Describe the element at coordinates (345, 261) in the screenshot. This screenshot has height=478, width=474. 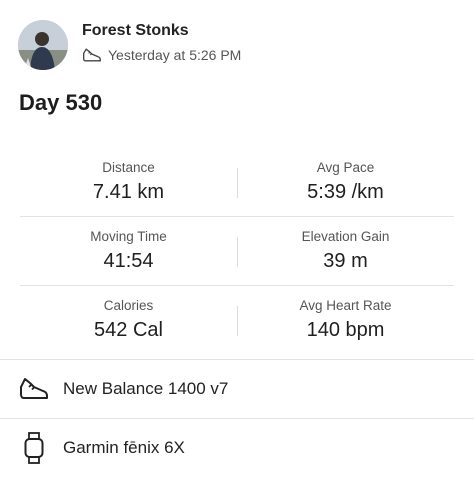
I see `stat-value: 39 m` at that location.